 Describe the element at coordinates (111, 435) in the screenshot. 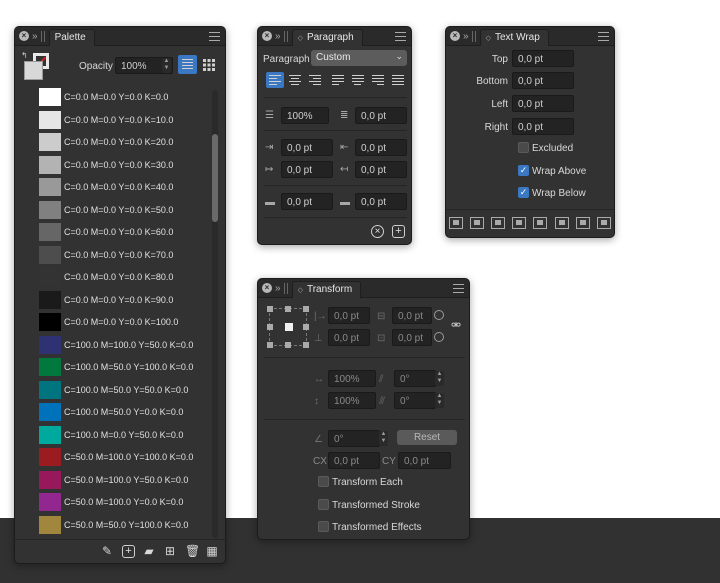

I see `swatch-row: C=100.0 M=0.0 Y=50.0 K=0.0` at that location.